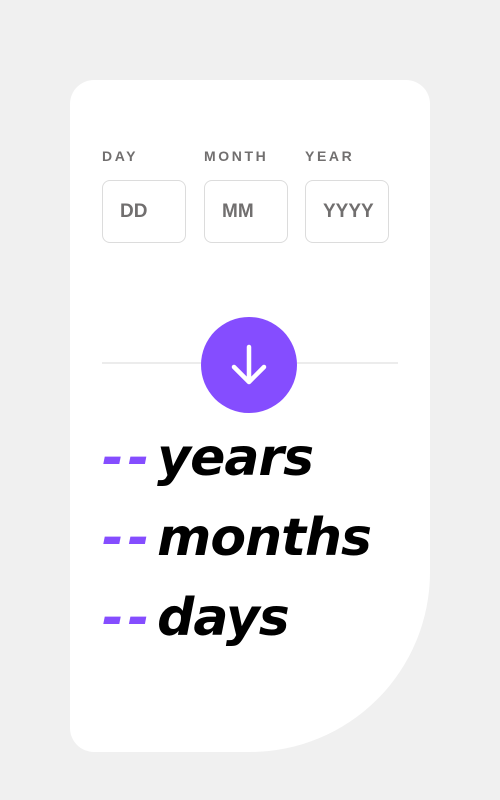  Describe the element at coordinates (347, 211) in the screenshot. I see `year-input` at that location.